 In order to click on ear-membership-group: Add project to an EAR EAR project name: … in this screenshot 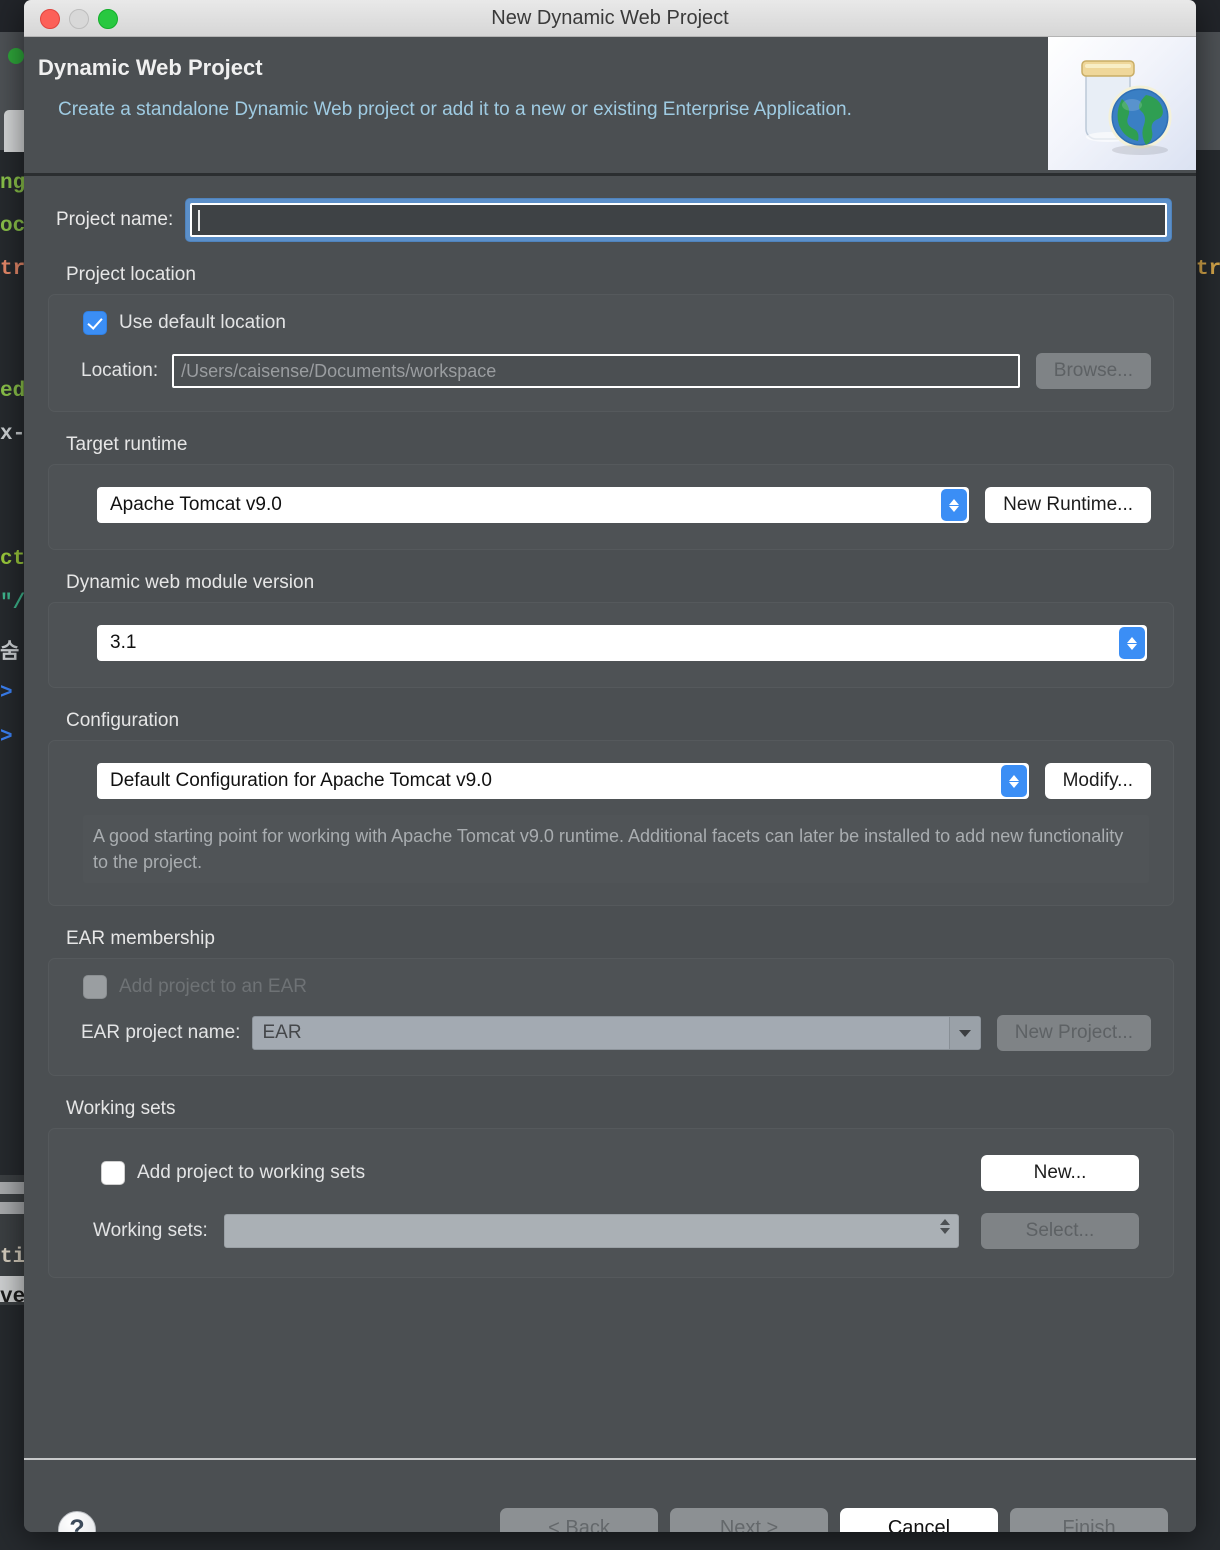, I will do `click(611, 1017)`.